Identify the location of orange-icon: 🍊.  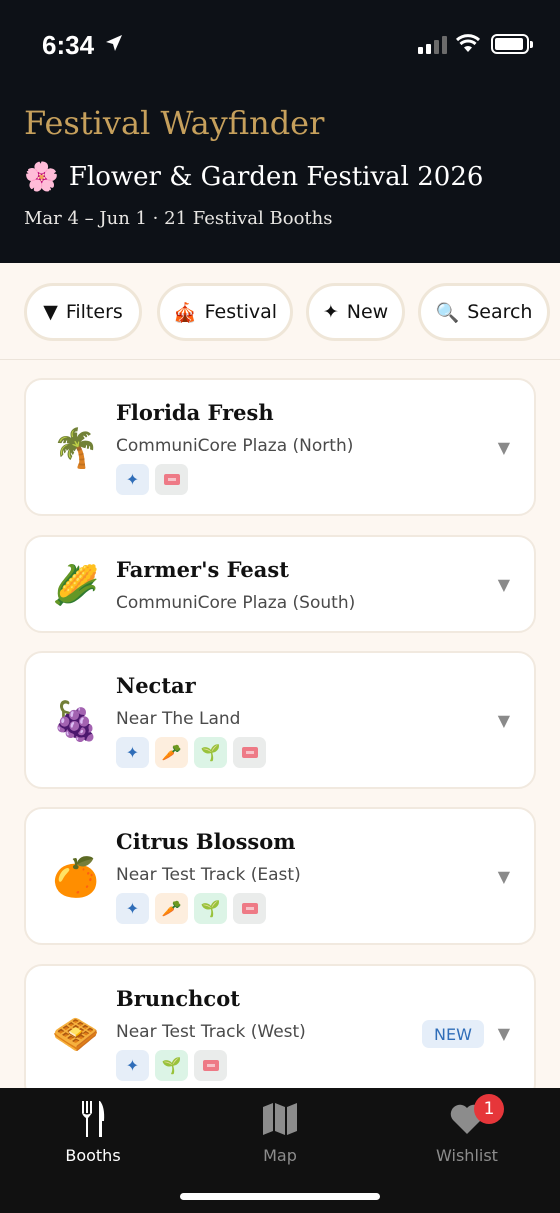
(76, 877).